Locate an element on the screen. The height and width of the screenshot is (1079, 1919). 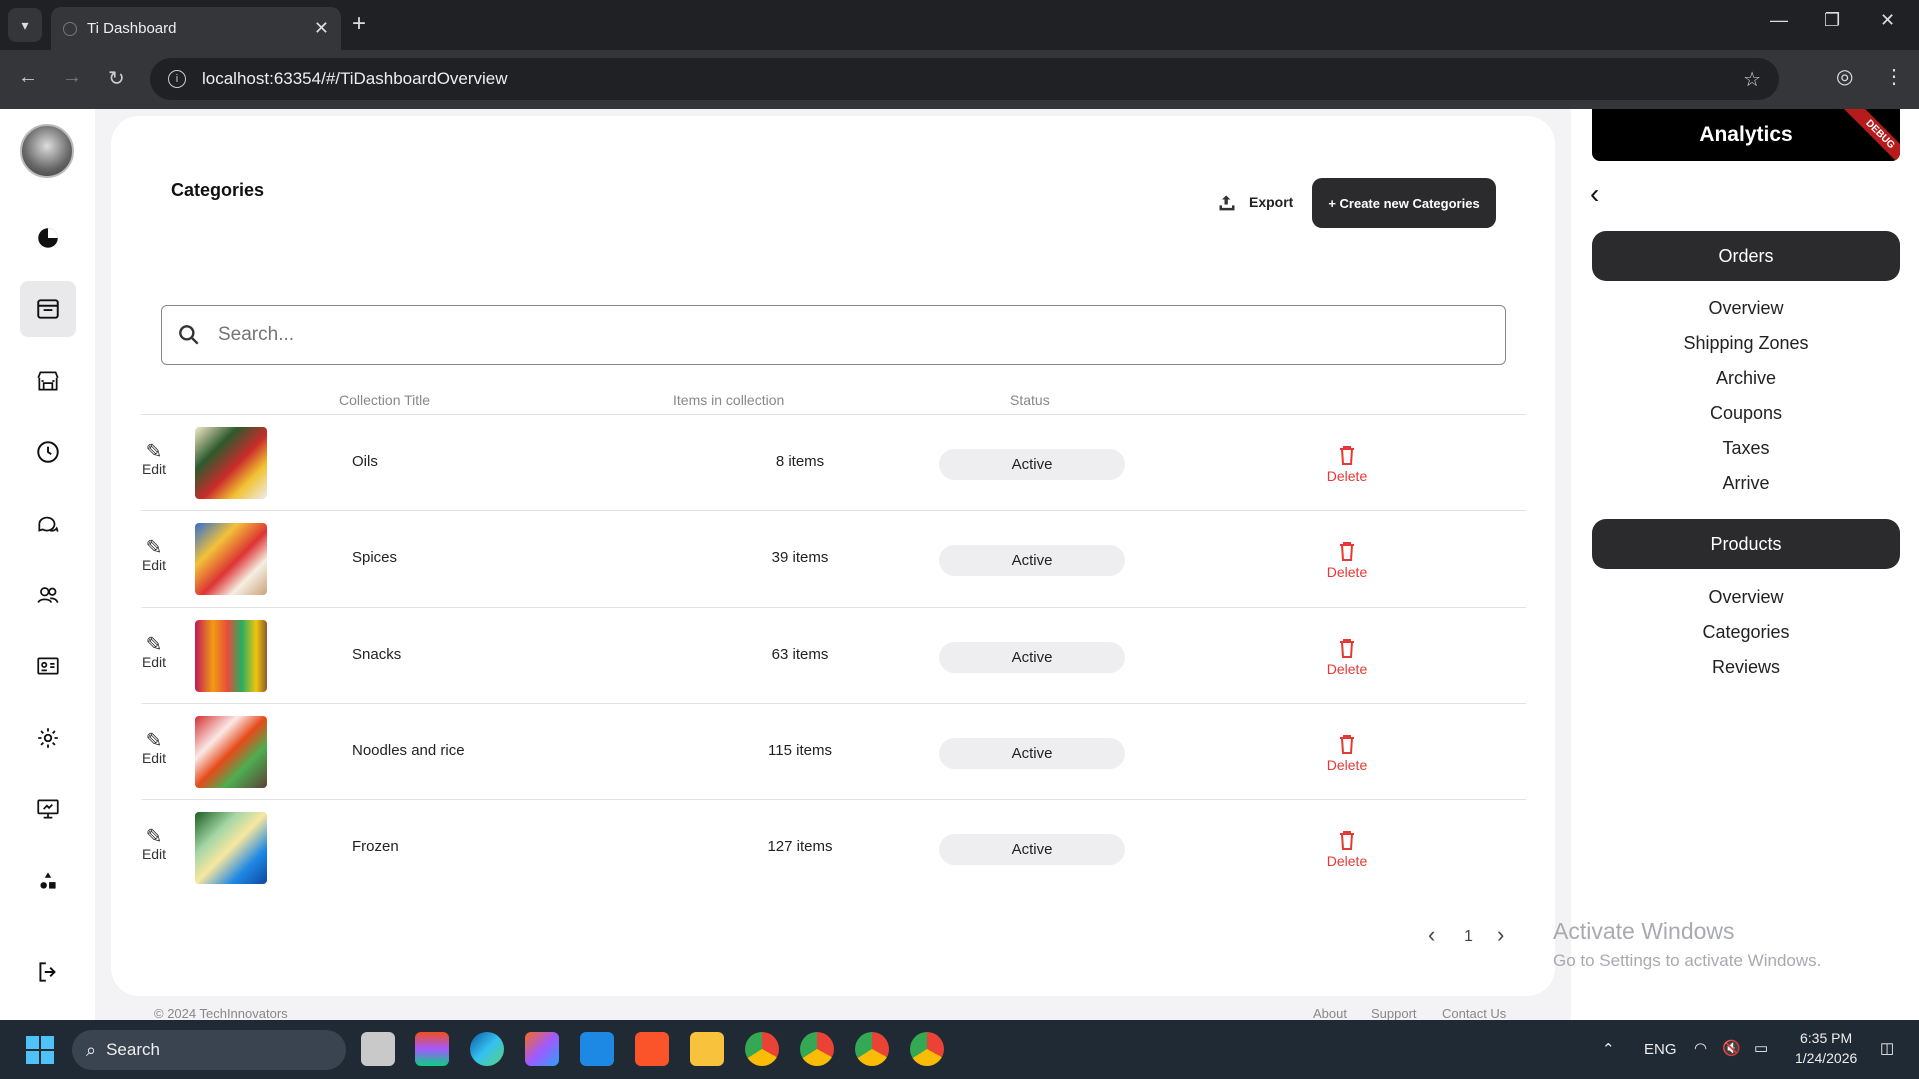
collection-title: Oils is located at coordinates (365, 461).